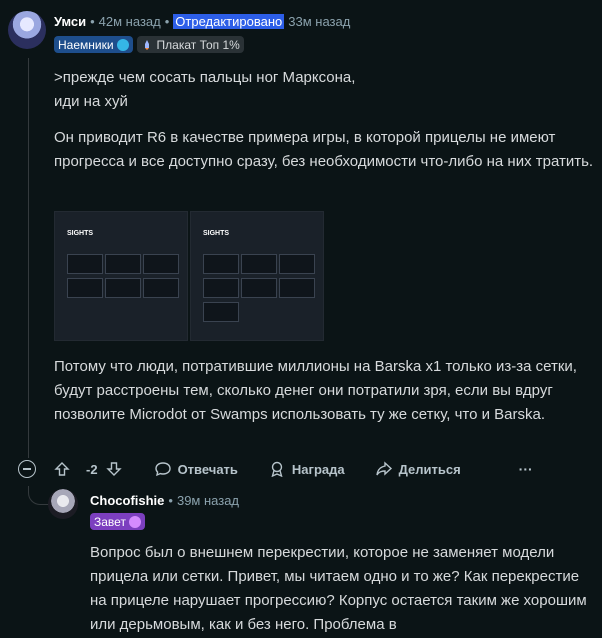  What do you see at coordinates (162, 469) in the screenshot?
I see `comment-bubble-icon` at bounding box center [162, 469].